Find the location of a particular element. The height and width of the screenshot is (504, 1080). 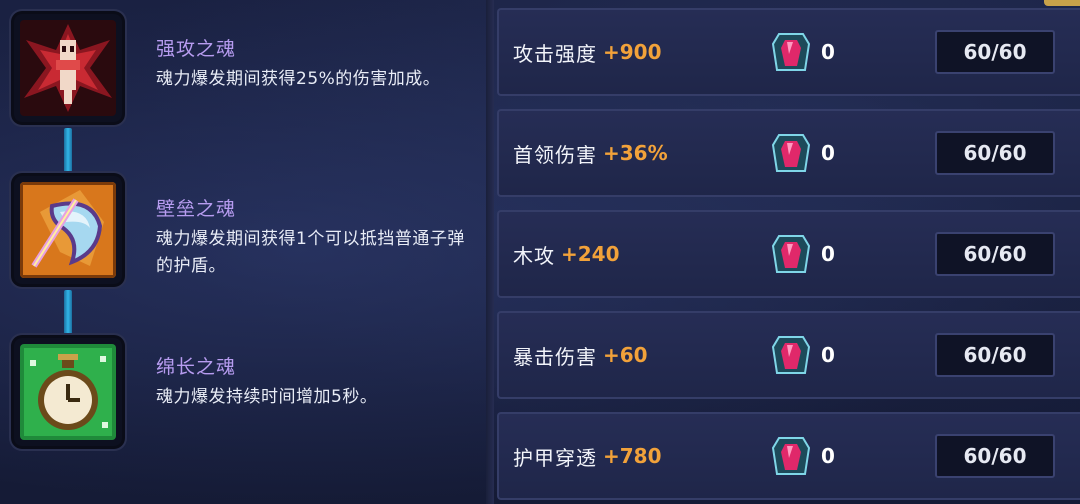

stat-name: 首领伤害 is located at coordinates (555, 154).